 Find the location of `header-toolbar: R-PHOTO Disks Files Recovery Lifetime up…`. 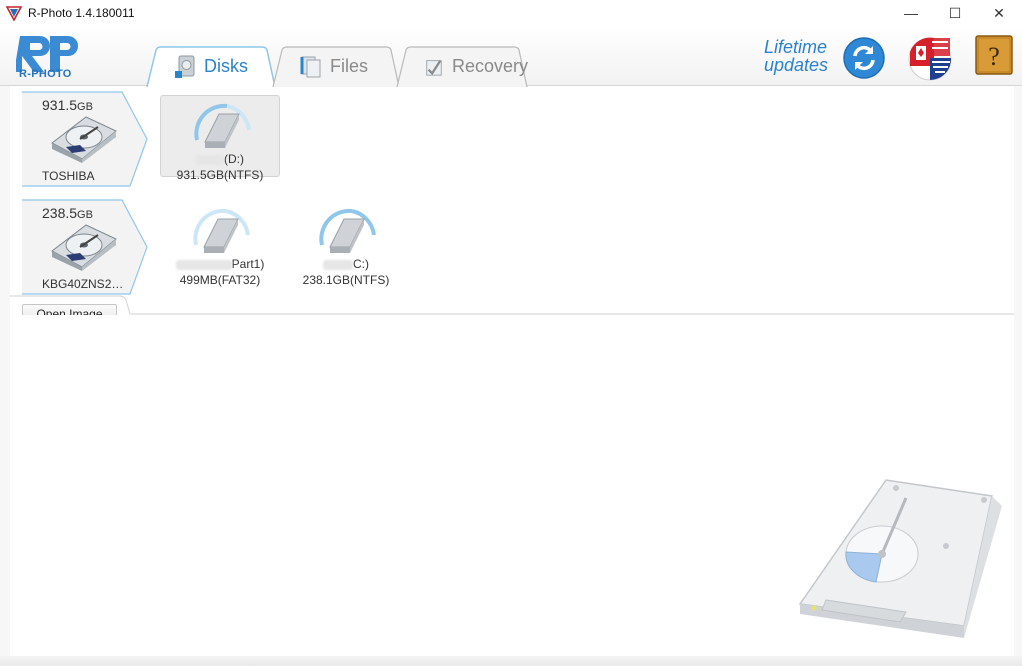

header-toolbar: R-PHOTO Disks Files Recovery Lifetime up… is located at coordinates (511, 56).